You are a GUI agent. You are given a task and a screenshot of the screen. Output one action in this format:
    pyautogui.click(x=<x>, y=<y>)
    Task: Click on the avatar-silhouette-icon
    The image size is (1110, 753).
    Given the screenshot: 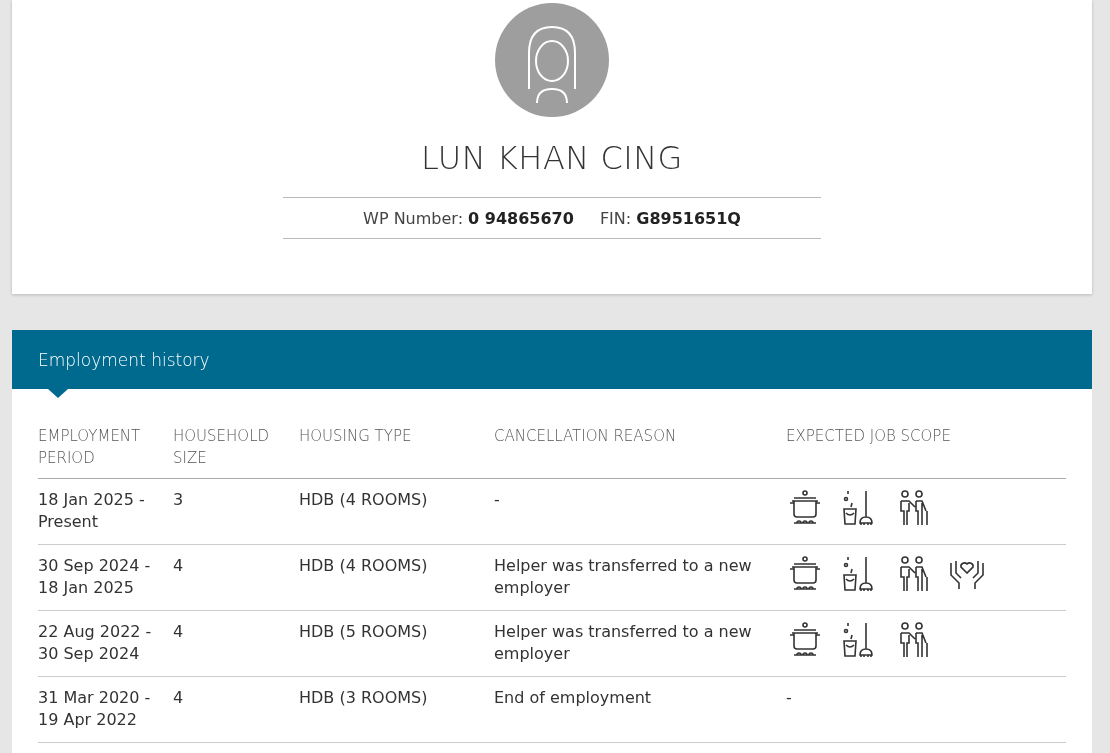 What is the action you would take?
    pyautogui.click(x=552, y=60)
    